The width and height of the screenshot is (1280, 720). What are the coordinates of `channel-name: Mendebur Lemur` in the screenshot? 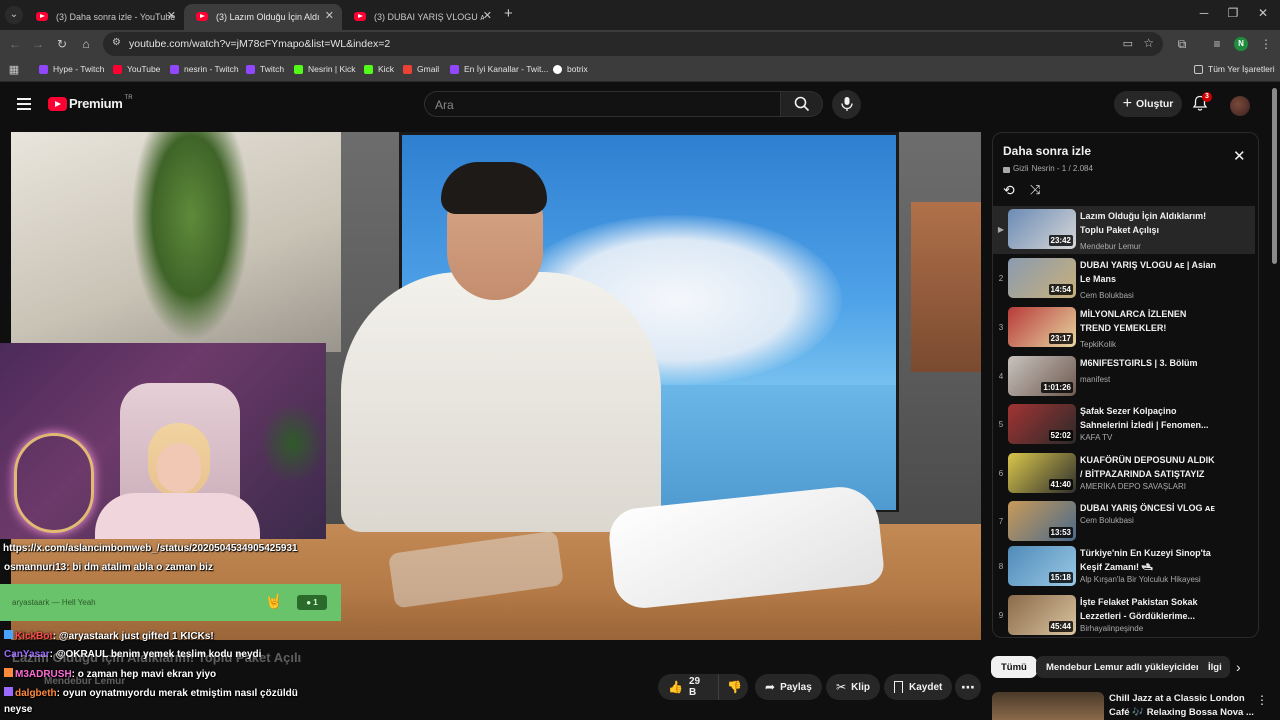 It's located at (84, 681).